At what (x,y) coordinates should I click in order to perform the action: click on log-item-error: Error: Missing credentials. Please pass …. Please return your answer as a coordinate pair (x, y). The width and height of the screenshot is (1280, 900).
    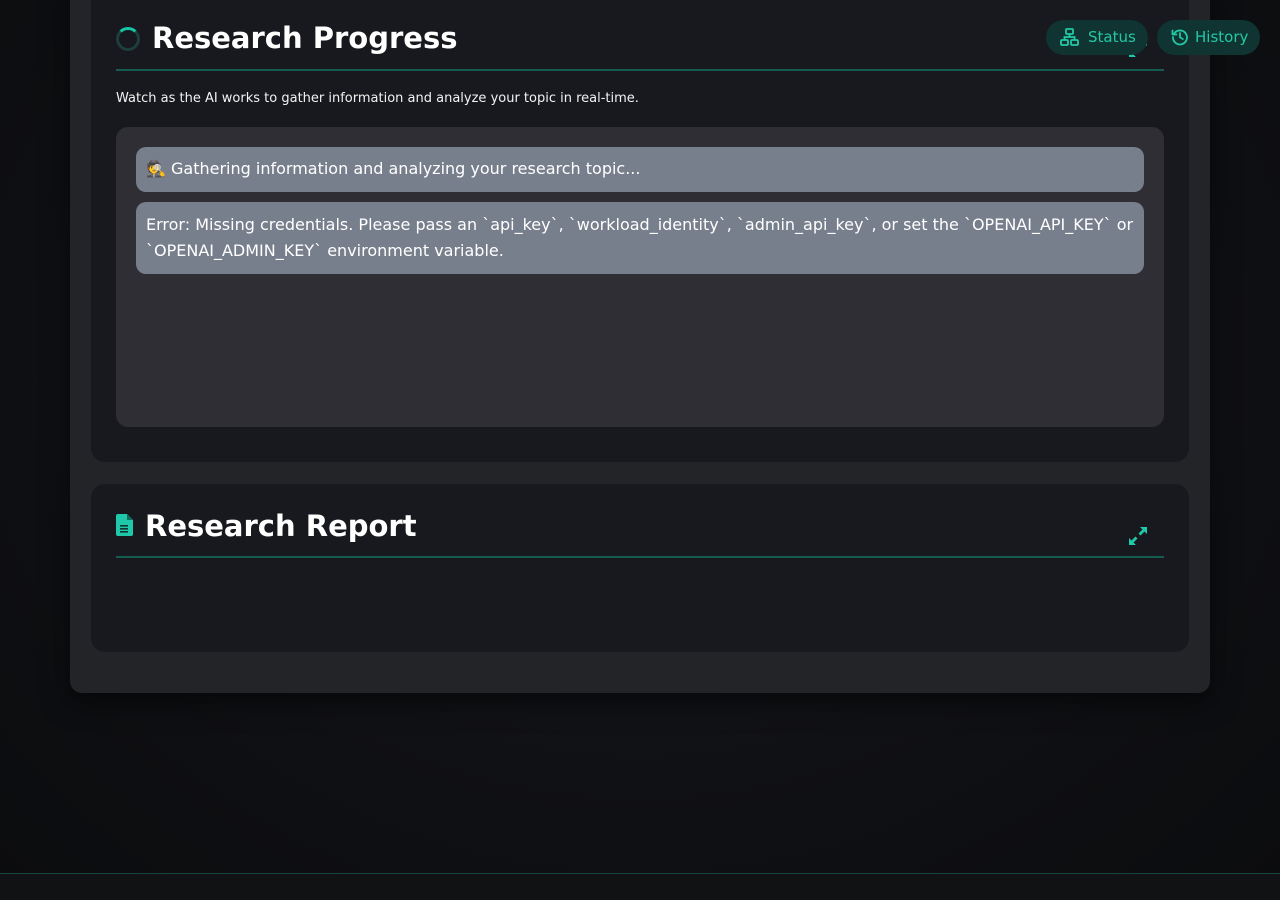
    Looking at the image, I should click on (640, 238).